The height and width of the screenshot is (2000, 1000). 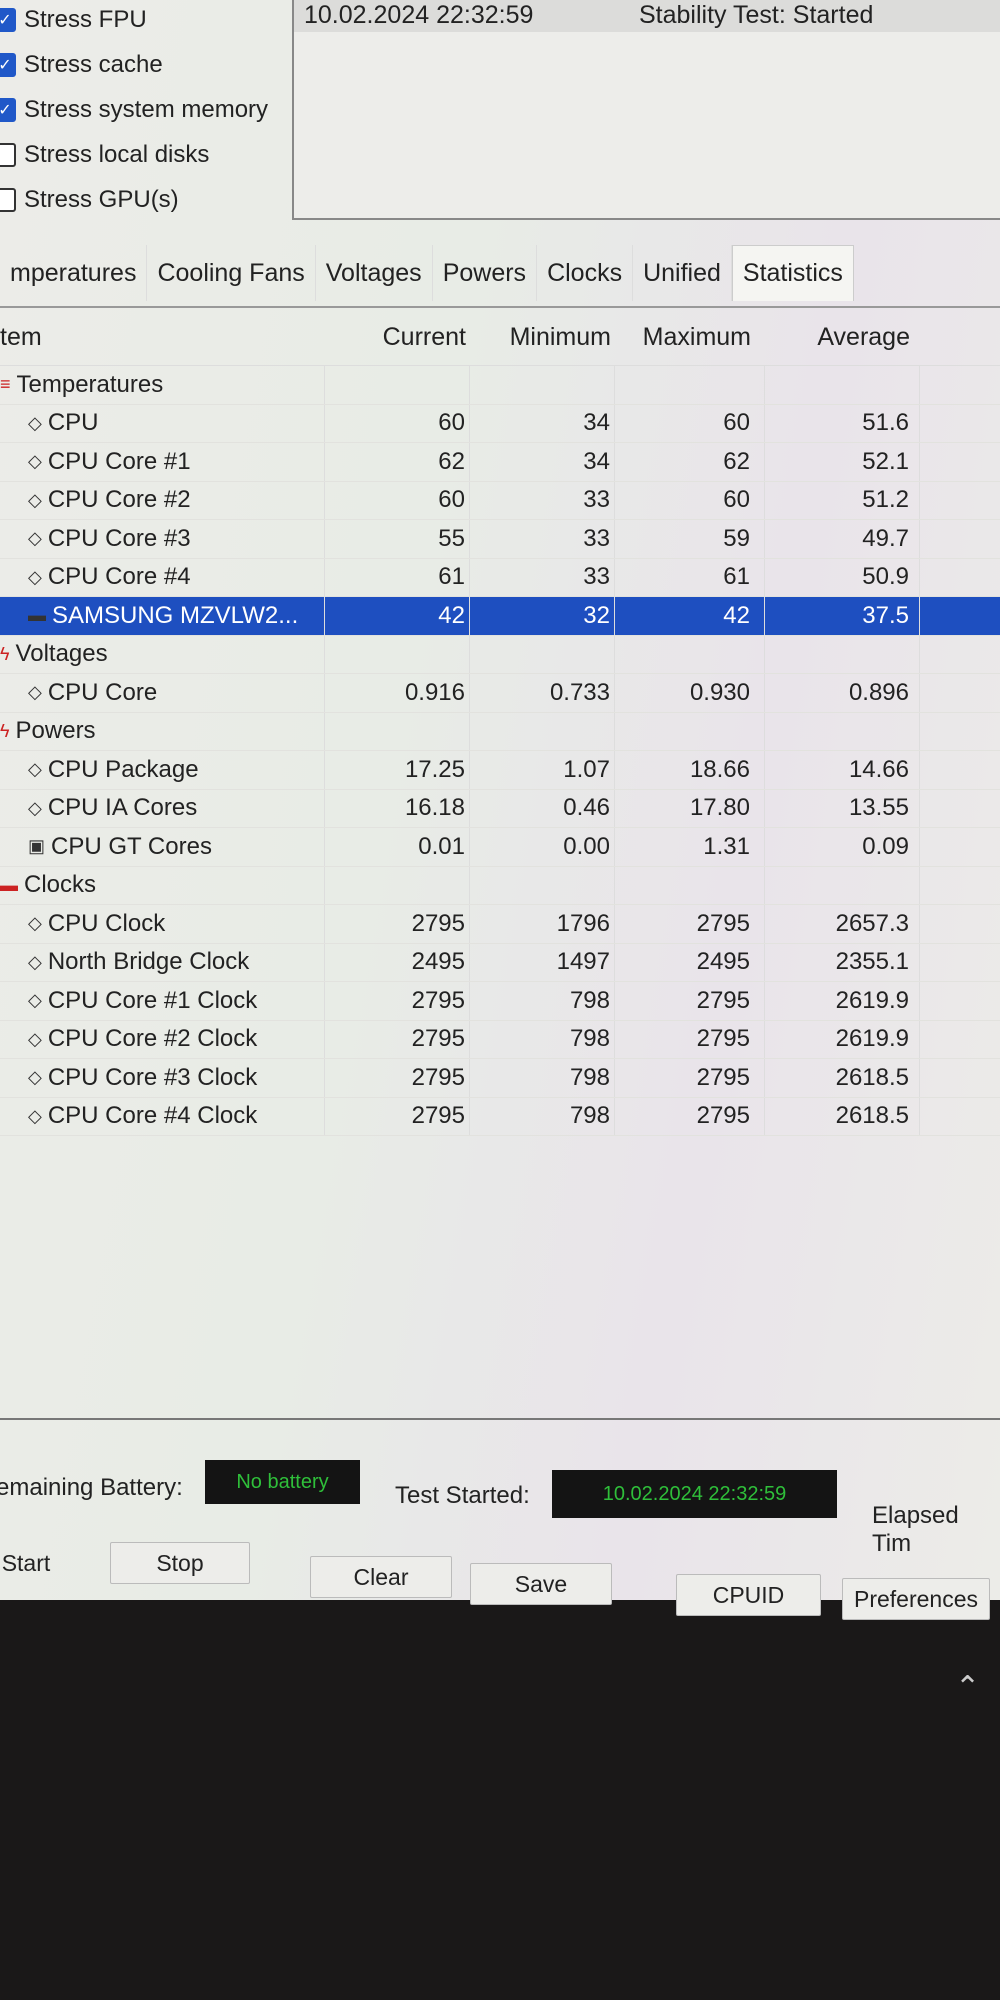 I want to click on table-row: ▬ SAMSUNG MZVLW2... 42 32 42 37.5, so click(x=500, y=616).